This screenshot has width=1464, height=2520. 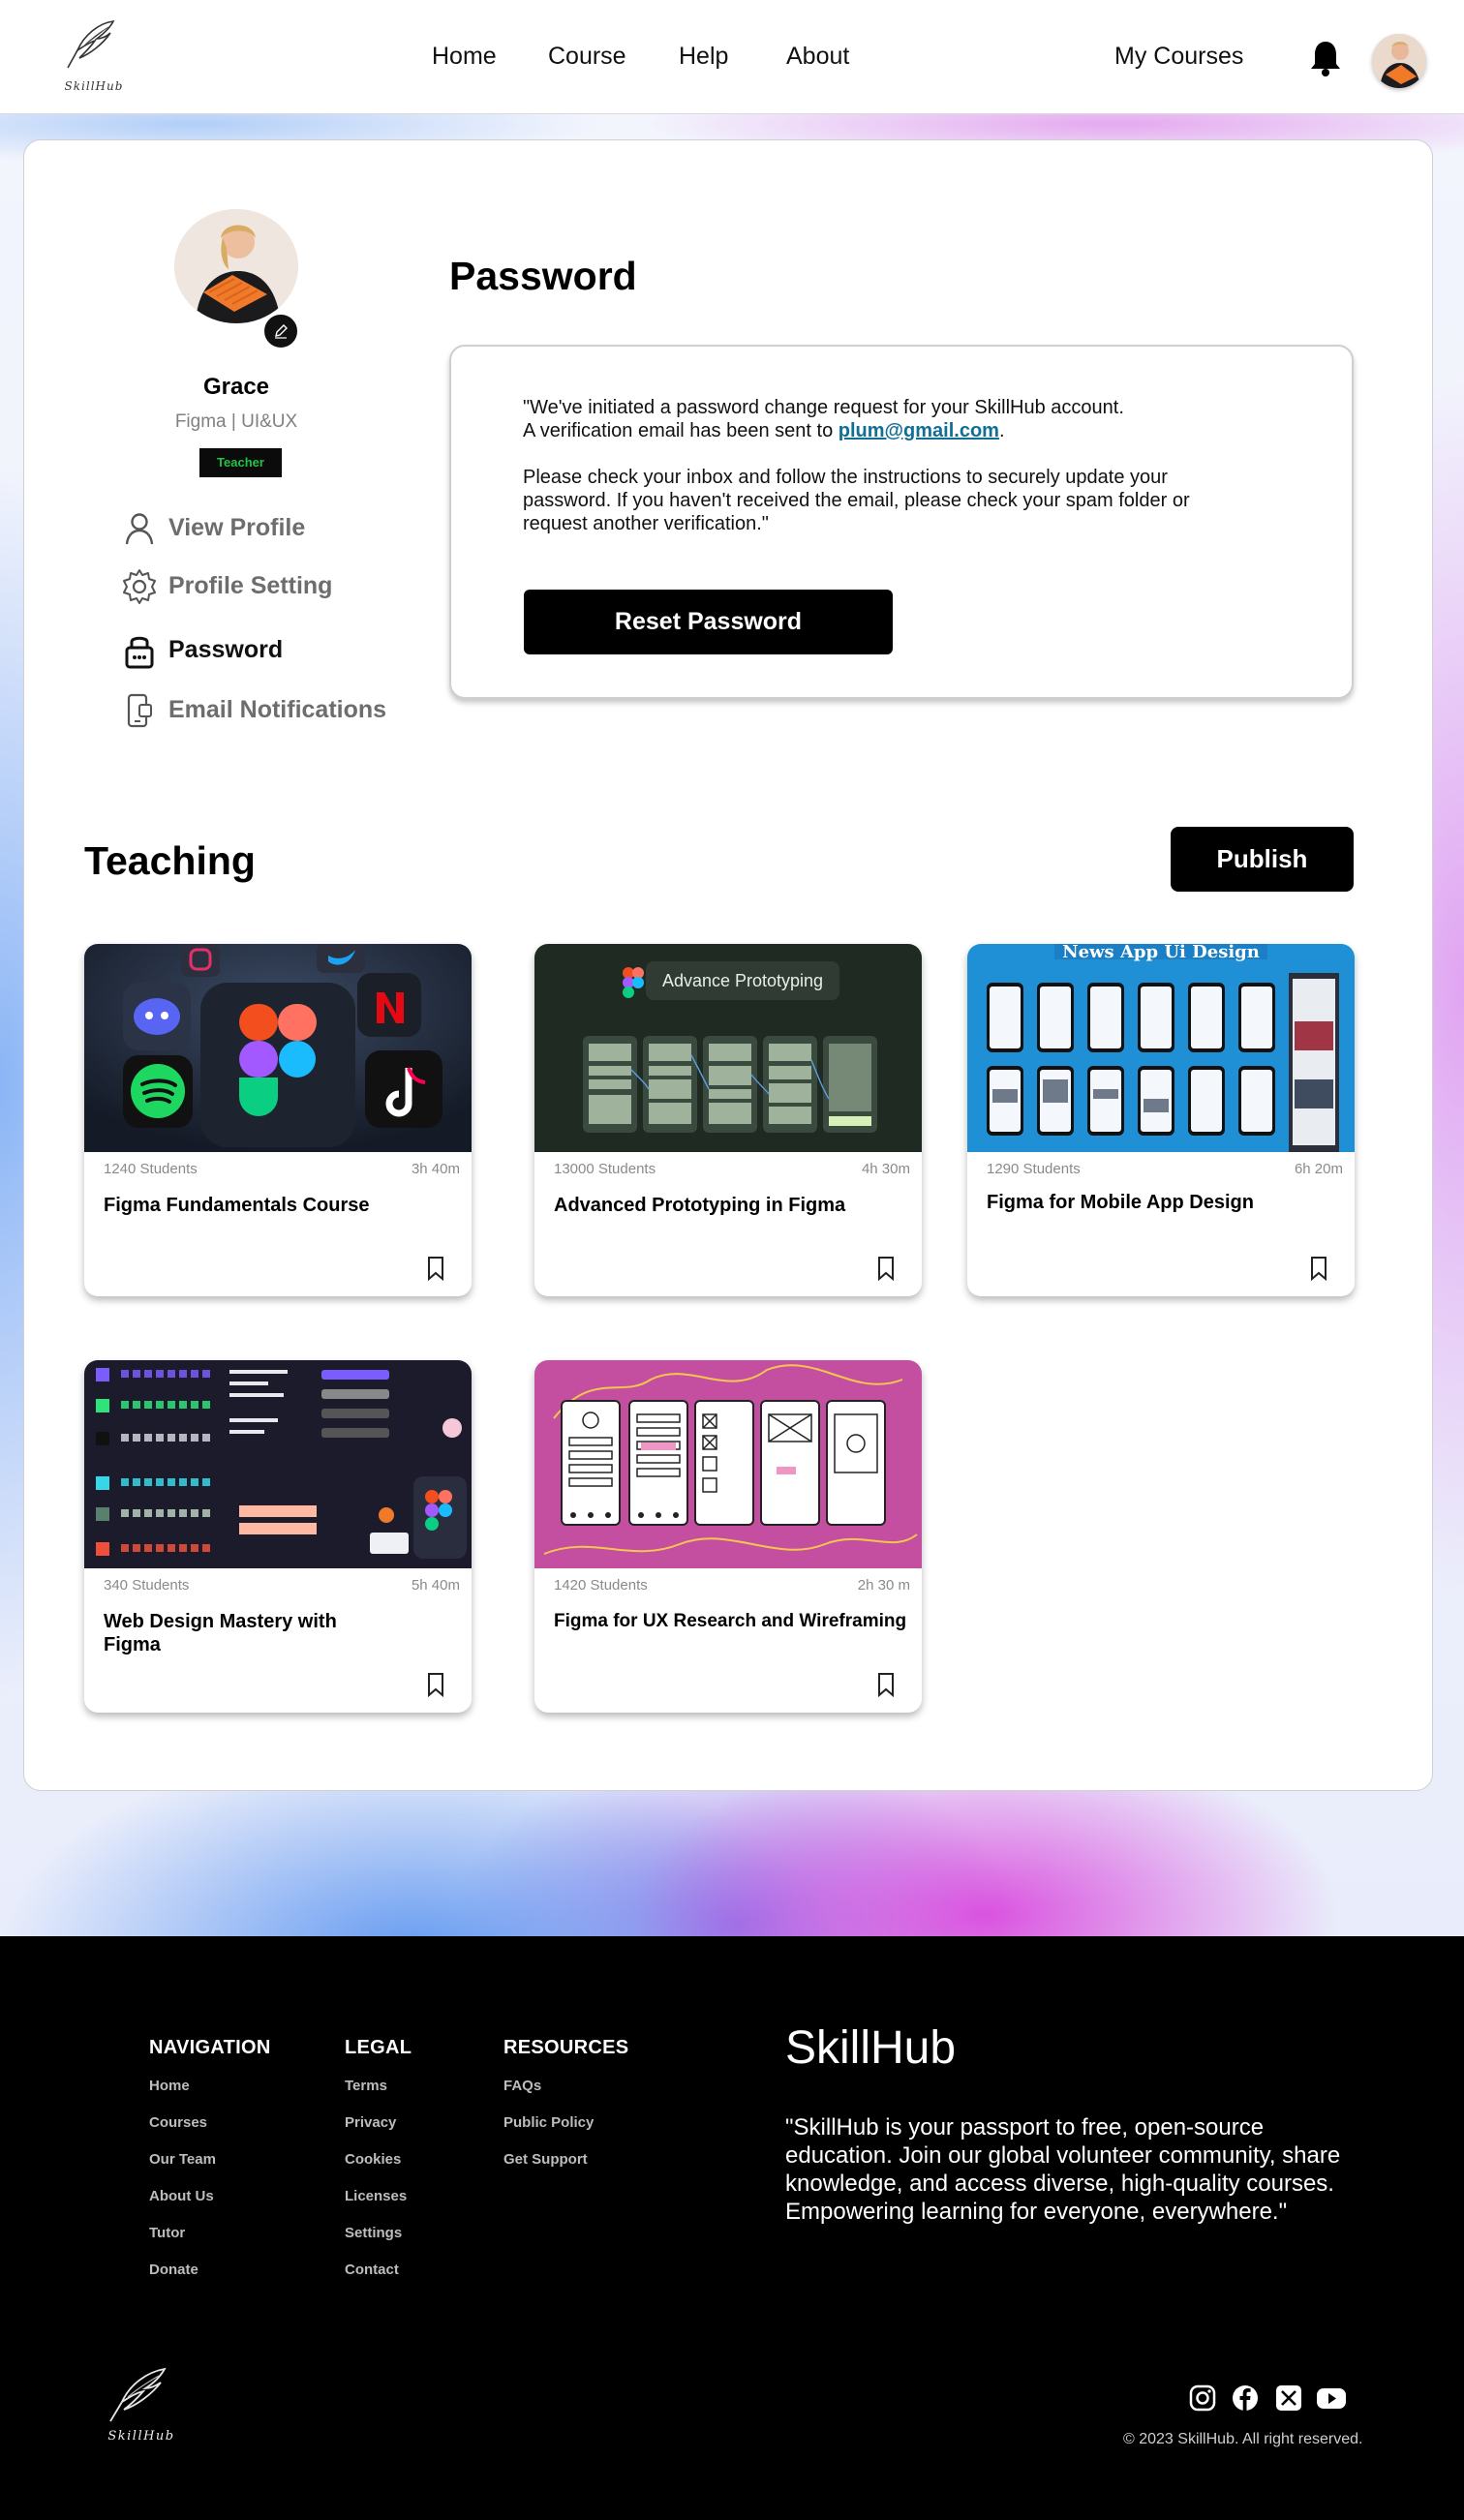 What do you see at coordinates (94, 86) in the screenshot?
I see `logo-text: SkillHub` at bounding box center [94, 86].